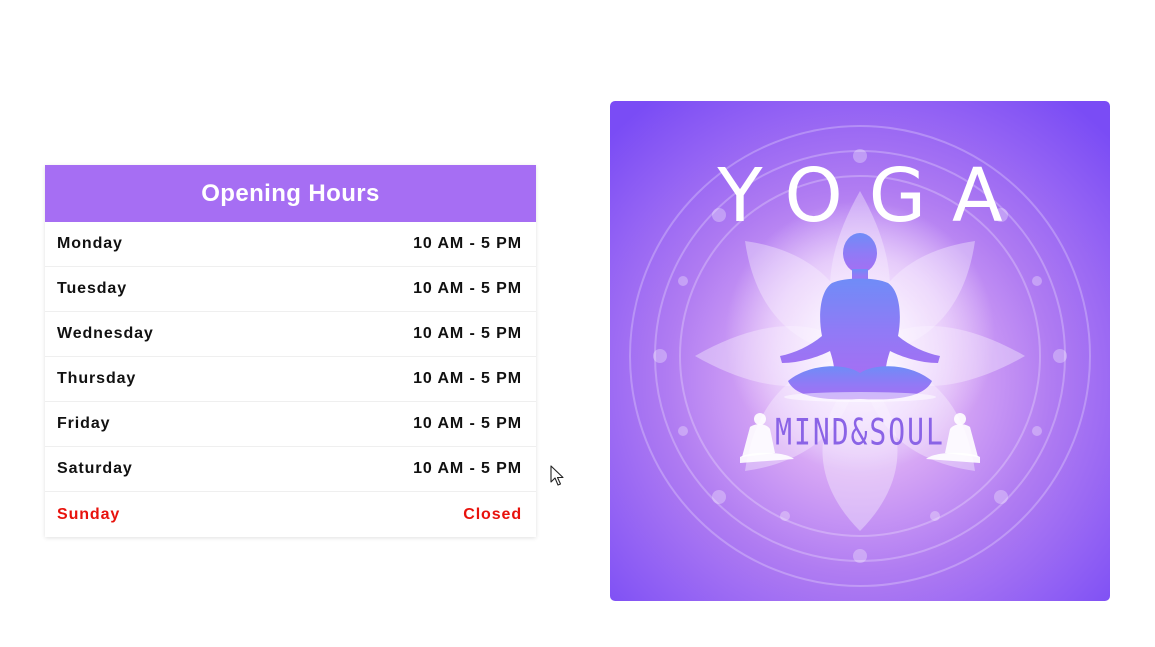  Describe the element at coordinates (860, 432) in the screenshot. I see `poster-subtitle: MIND&SOUL` at that location.